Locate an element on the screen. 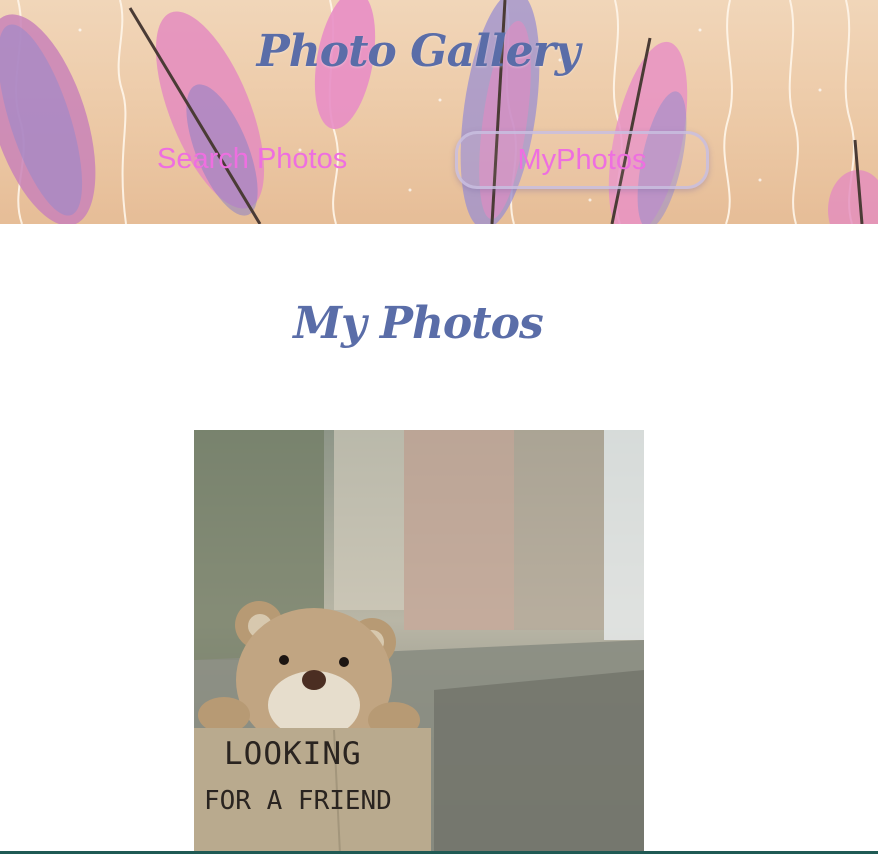 The image size is (878, 854). page-heading: My Photos is located at coordinates (418, 323).